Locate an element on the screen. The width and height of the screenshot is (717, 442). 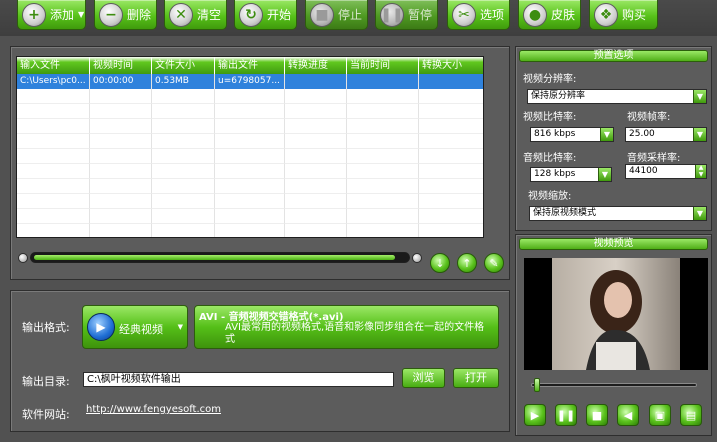
progress-end-knob is located at coordinates (417, 258).